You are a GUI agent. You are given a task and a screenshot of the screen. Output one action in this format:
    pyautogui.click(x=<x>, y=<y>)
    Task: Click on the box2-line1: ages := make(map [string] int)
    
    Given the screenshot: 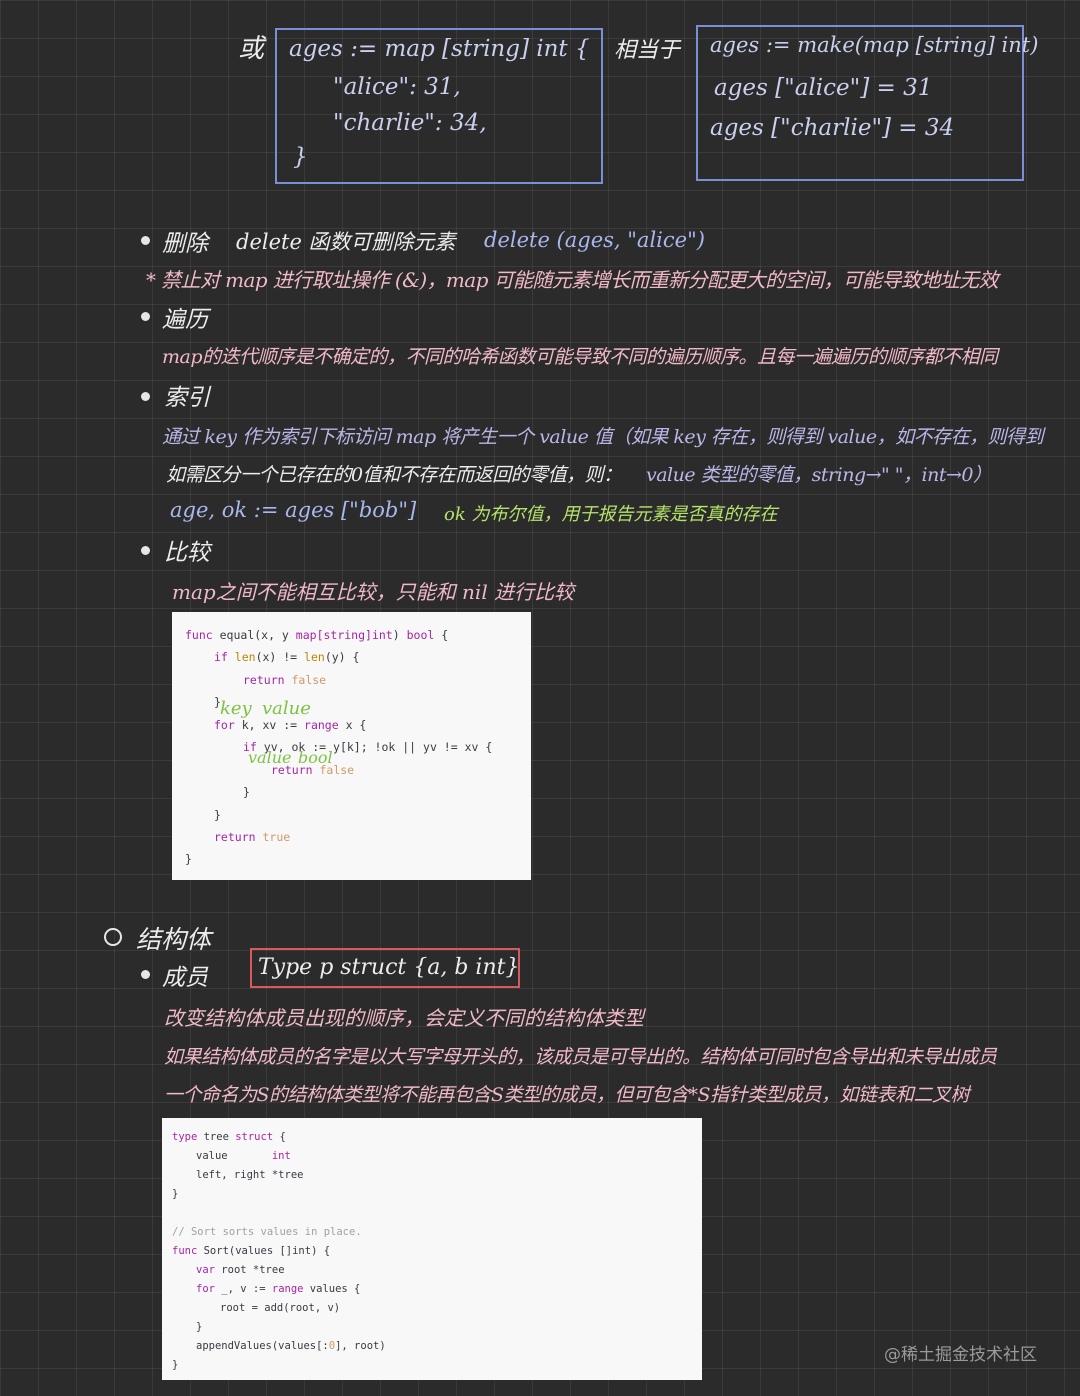 What is the action you would take?
    pyautogui.click(x=874, y=45)
    